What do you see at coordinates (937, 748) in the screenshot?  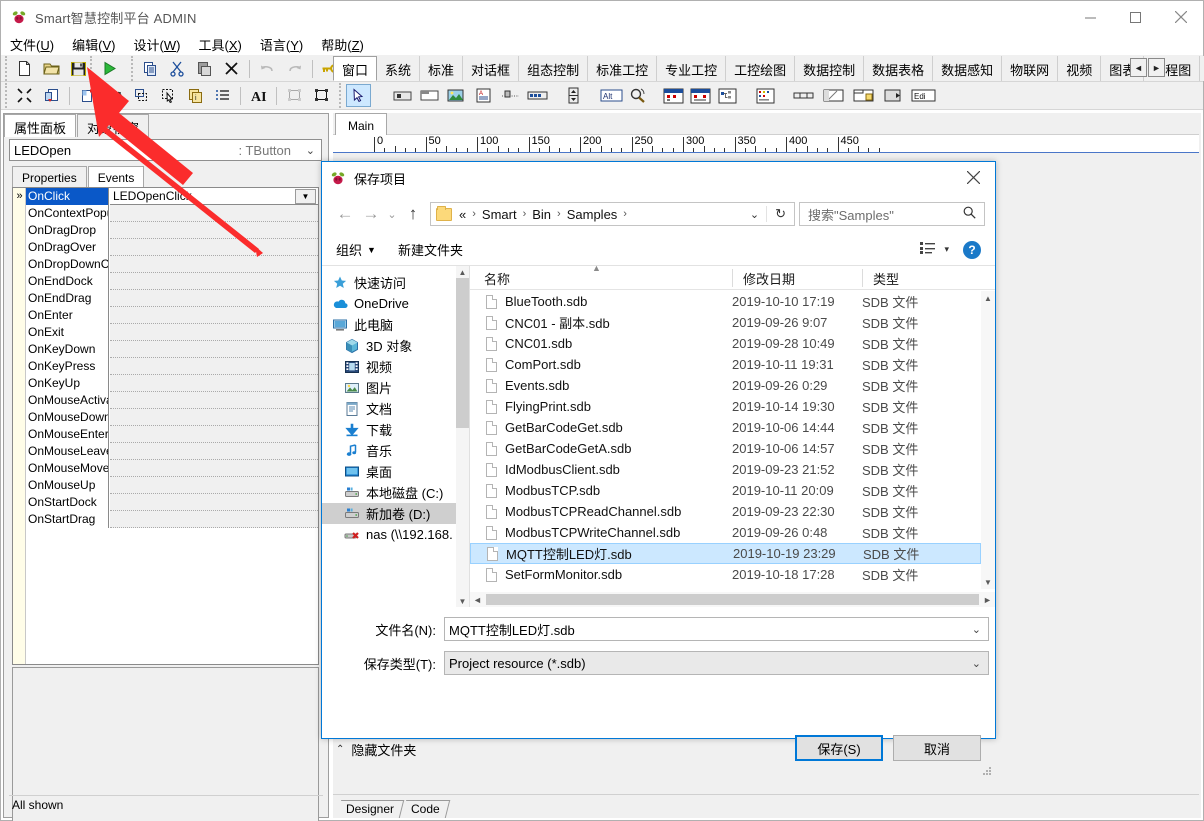 I see `cancel-button: 取消` at bounding box center [937, 748].